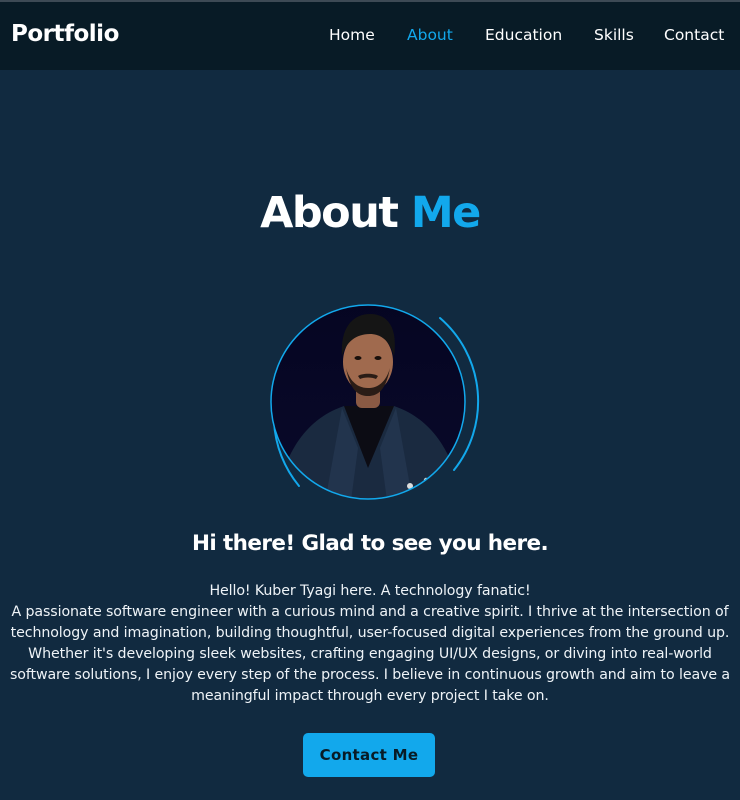 This screenshot has width=740, height=800. What do you see at coordinates (65, 34) in the screenshot?
I see `brand-logo: Portfolio` at bounding box center [65, 34].